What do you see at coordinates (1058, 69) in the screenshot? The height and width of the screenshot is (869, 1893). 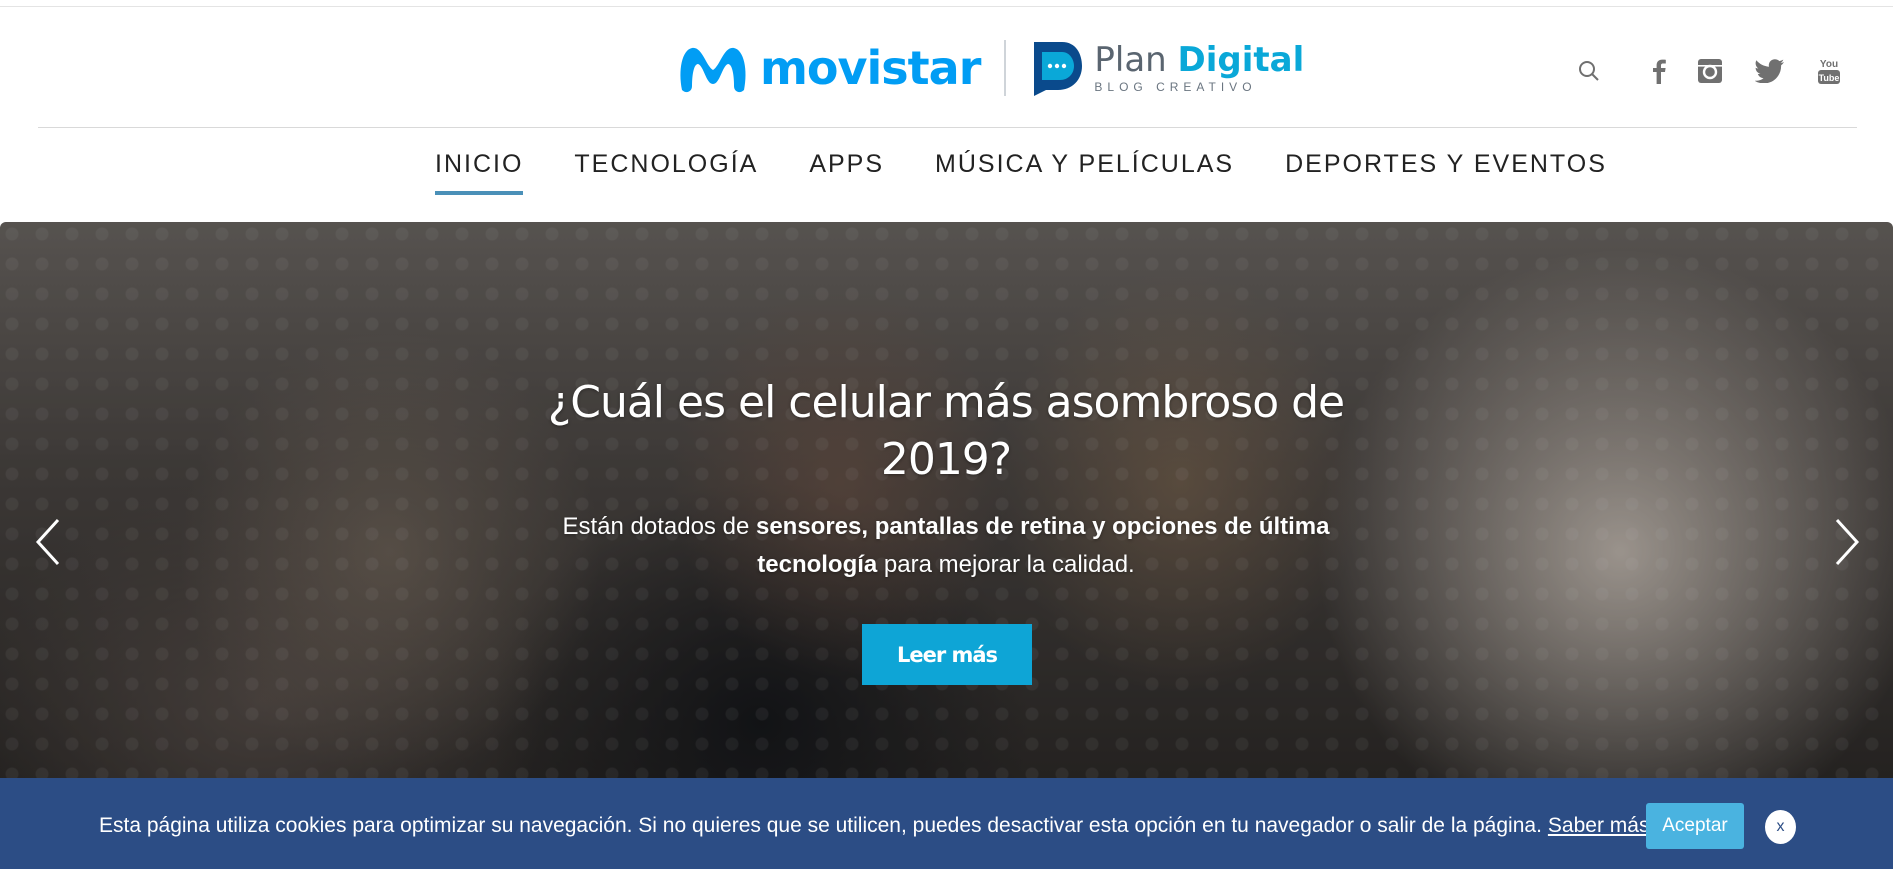 I see `plan-digital-logo-icon` at bounding box center [1058, 69].